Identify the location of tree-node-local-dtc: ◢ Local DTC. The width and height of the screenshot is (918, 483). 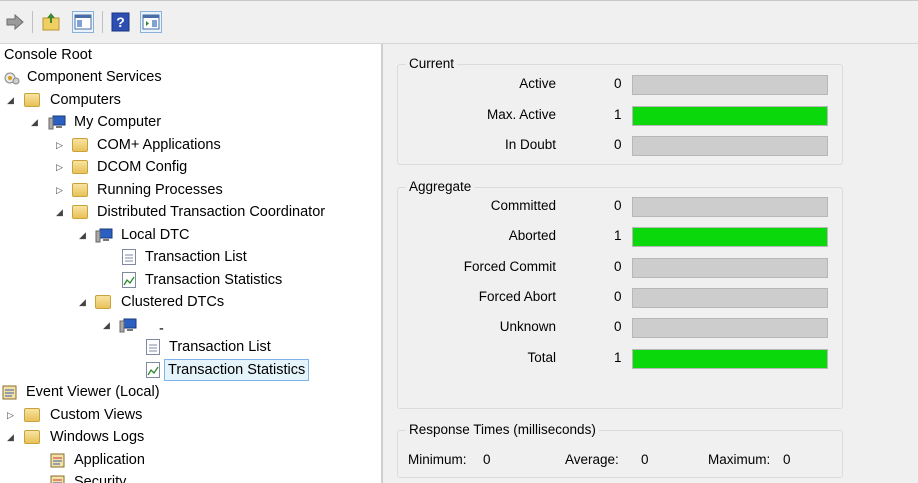
(150, 235).